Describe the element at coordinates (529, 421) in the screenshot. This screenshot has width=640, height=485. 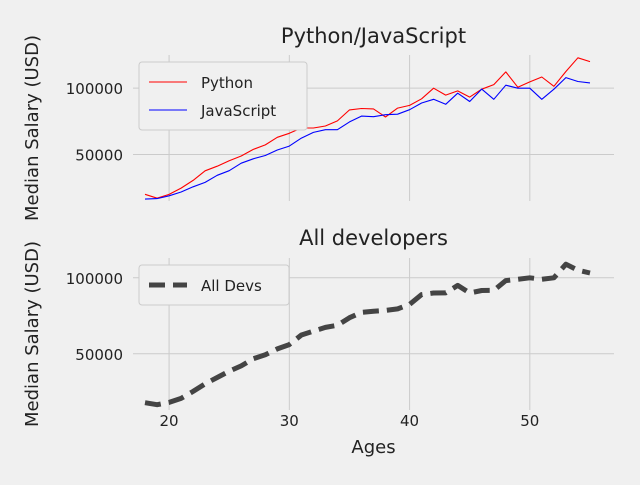
I see `x-tick-label: 50` at that location.